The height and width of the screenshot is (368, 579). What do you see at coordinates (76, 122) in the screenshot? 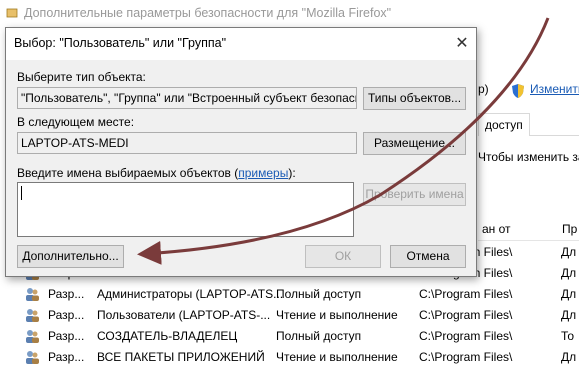
I see `location-label: В следующем месте:` at bounding box center [76, 122].